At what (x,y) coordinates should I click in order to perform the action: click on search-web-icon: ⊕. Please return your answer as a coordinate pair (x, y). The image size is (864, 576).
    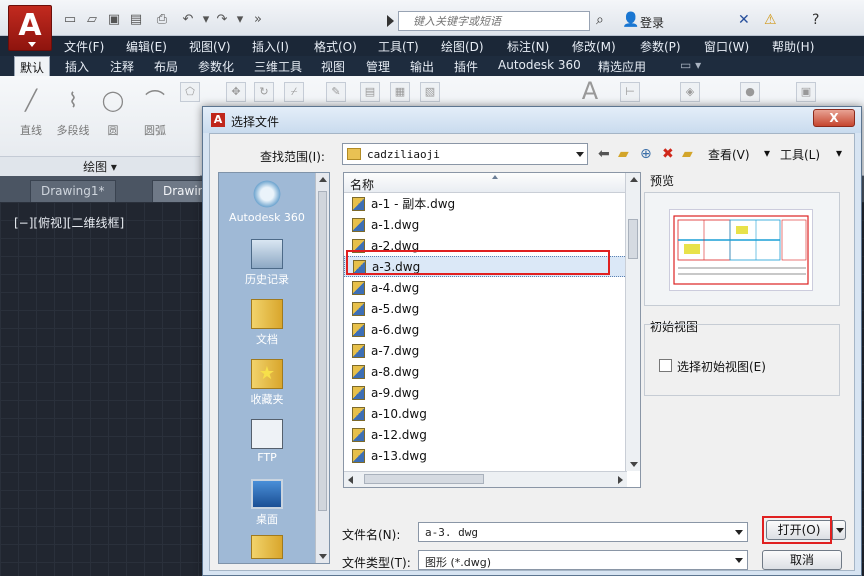
    Looking at the image, I should click on (646, 154).